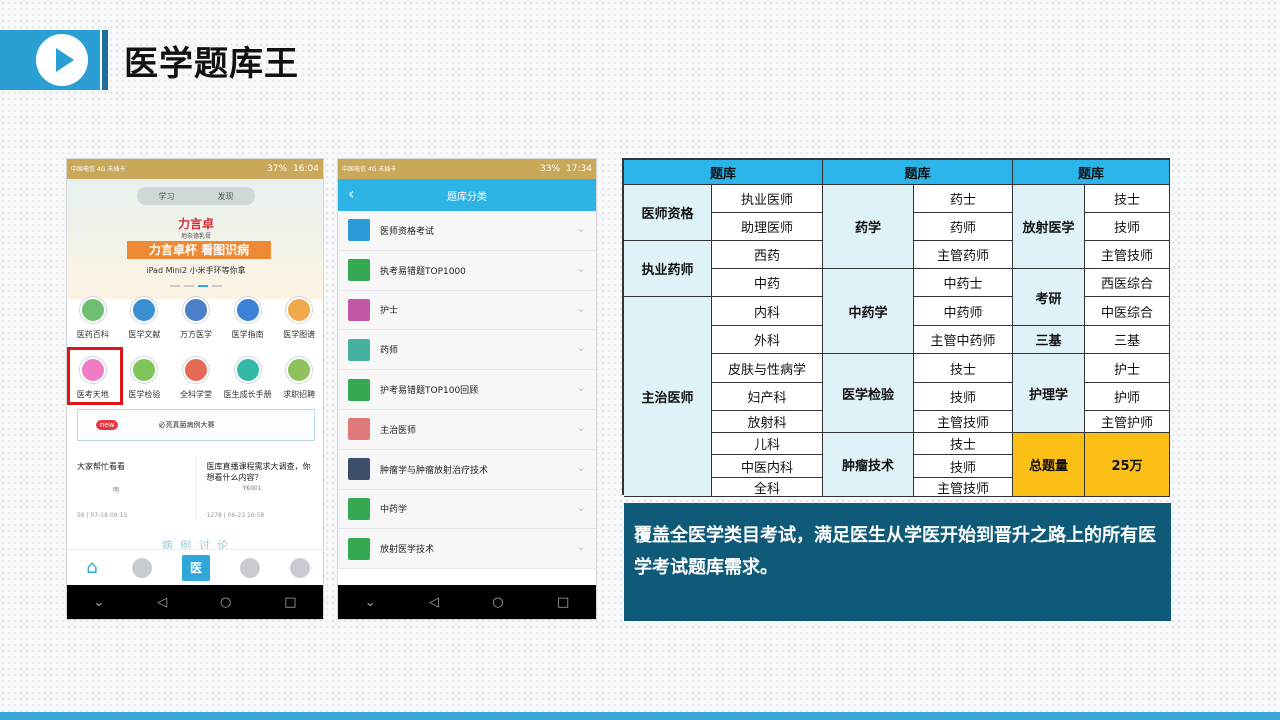 The width and height of the screenshot is (1280, 720). I want to click on table-category-cell: 执业药师, so click(668, 269).